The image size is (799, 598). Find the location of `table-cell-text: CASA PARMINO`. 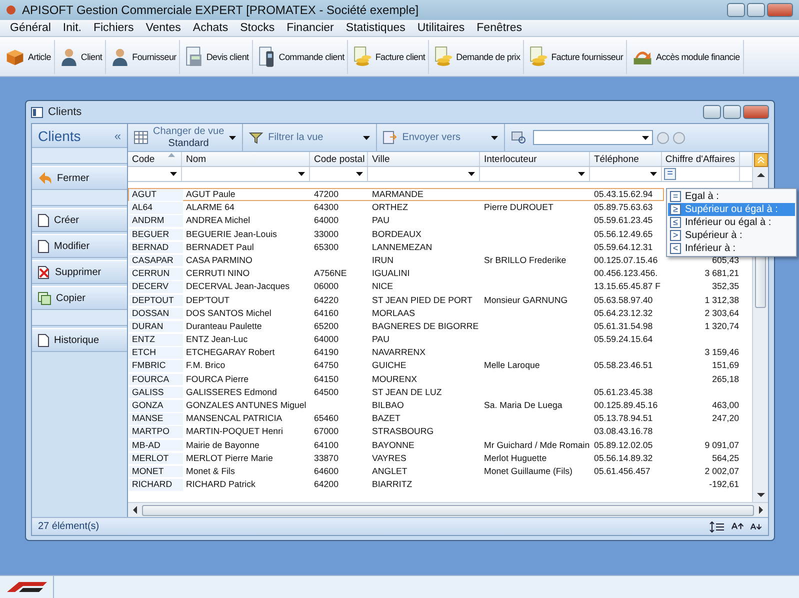

table-cell-text: CASA PARMINO is located at coordinates (219, 260).